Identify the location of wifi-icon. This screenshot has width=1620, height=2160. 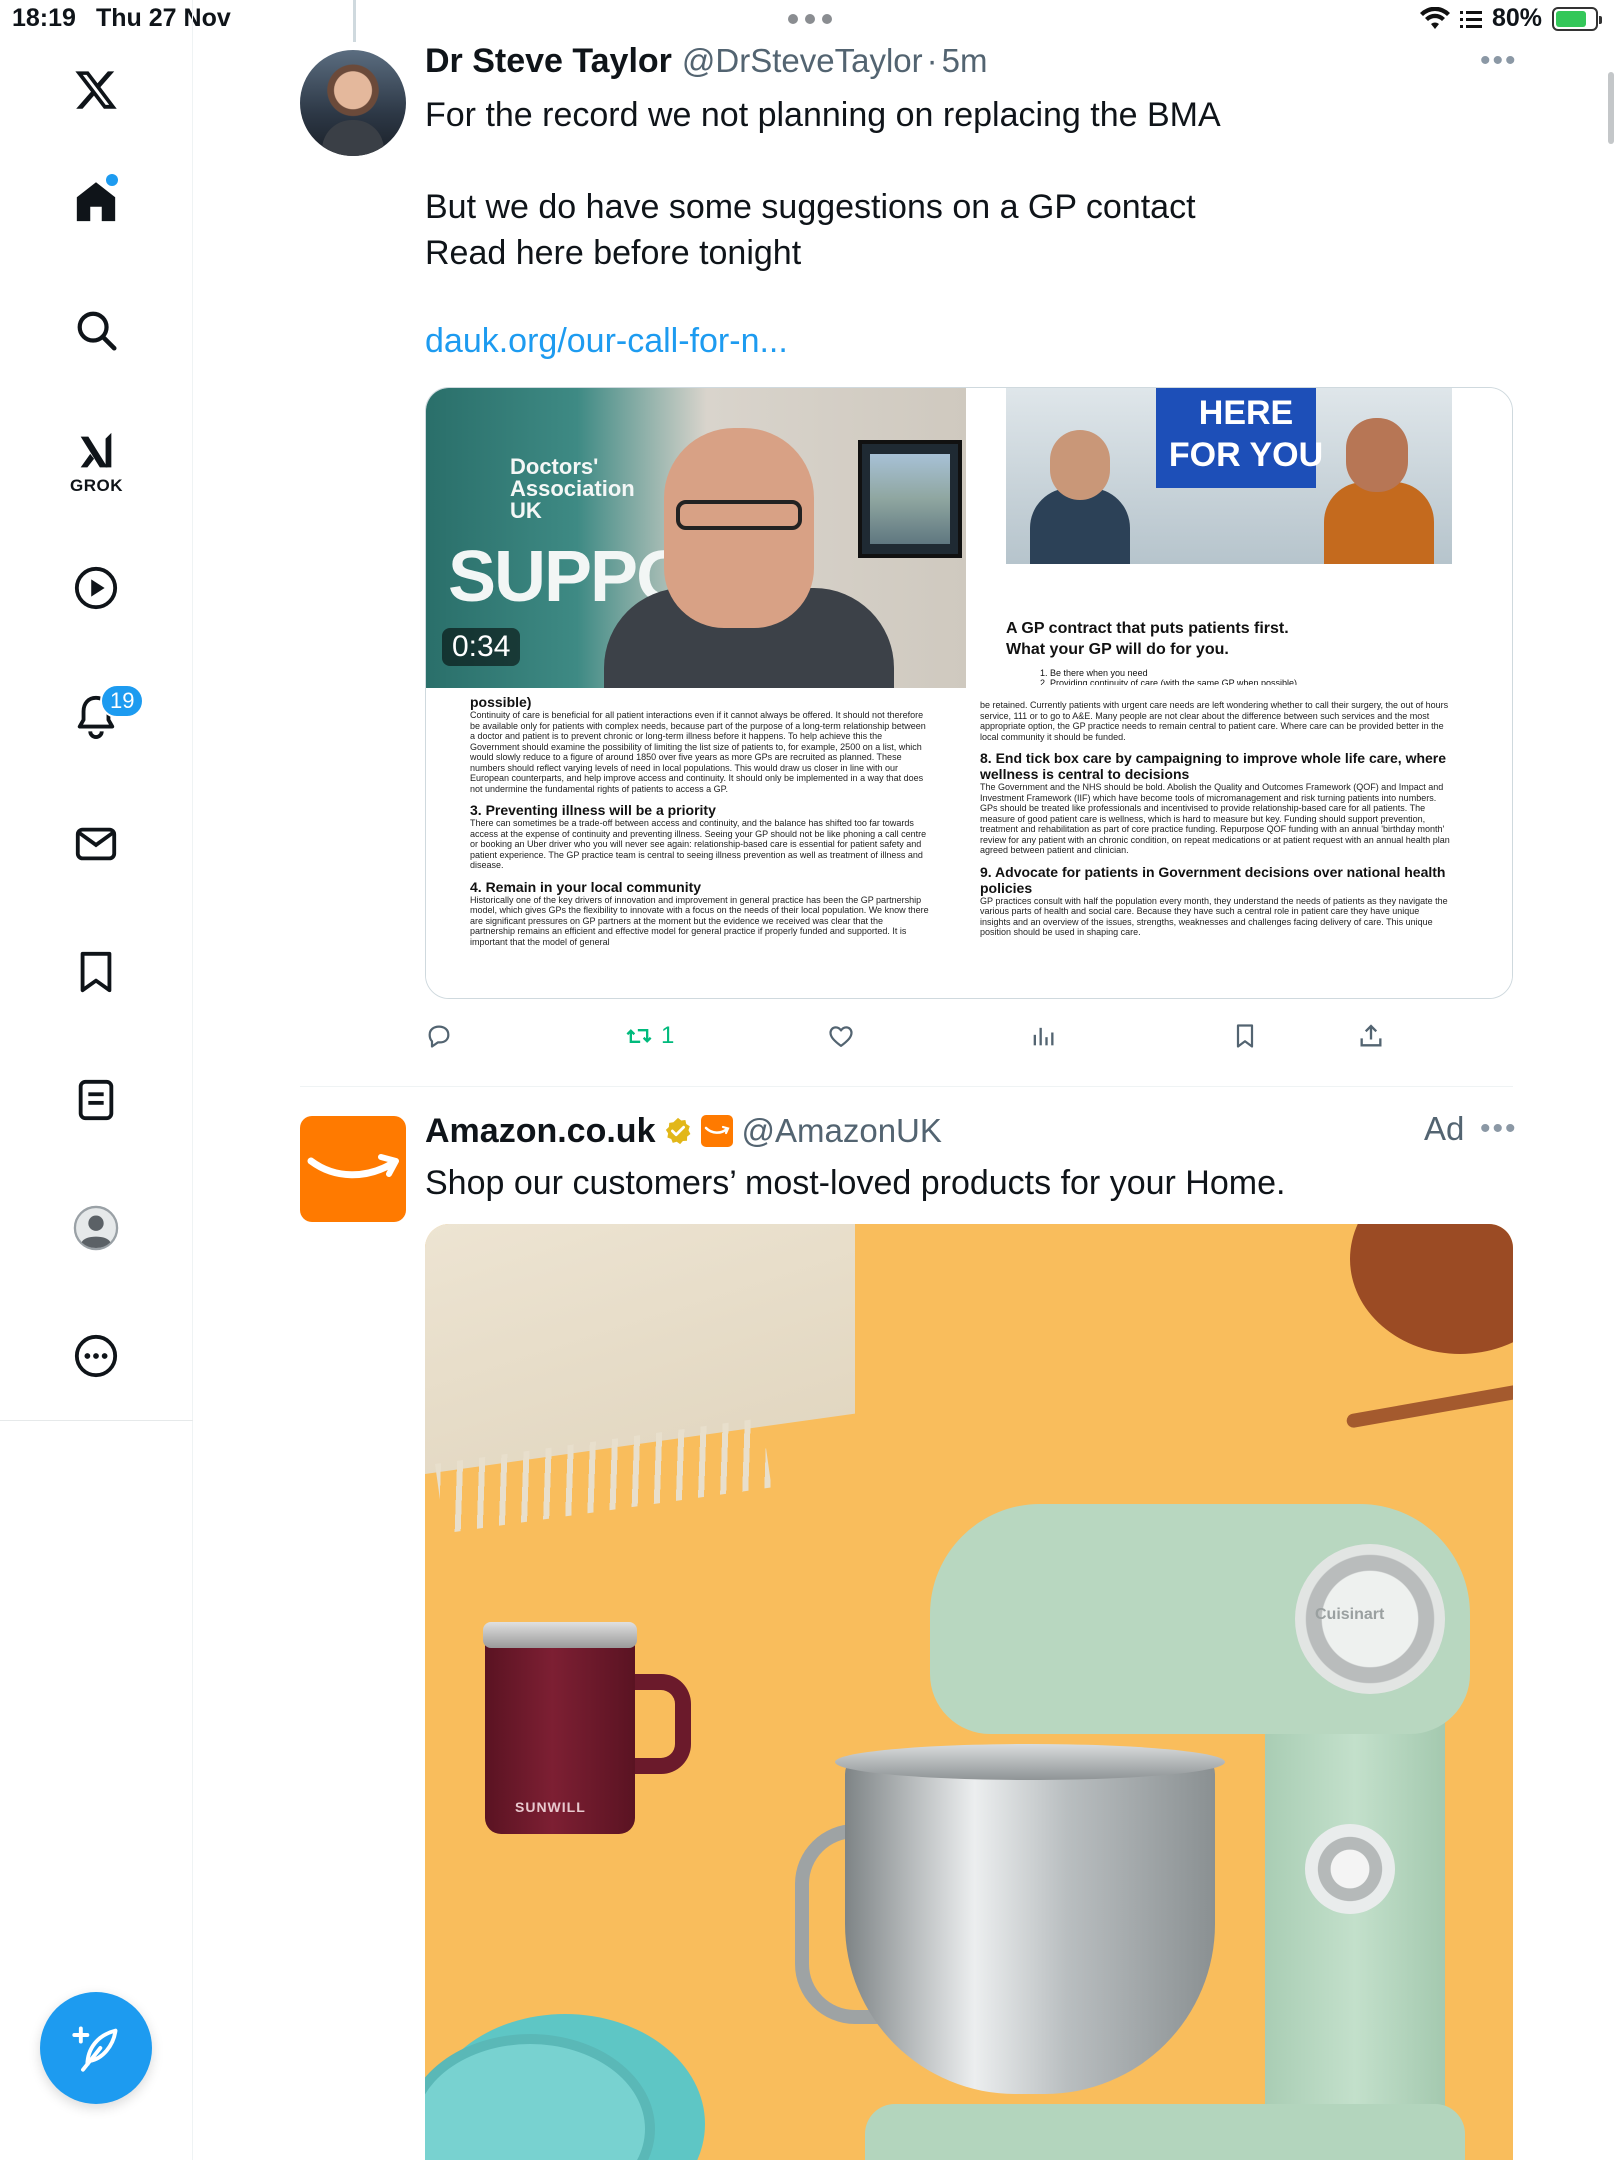
(1434, 17).